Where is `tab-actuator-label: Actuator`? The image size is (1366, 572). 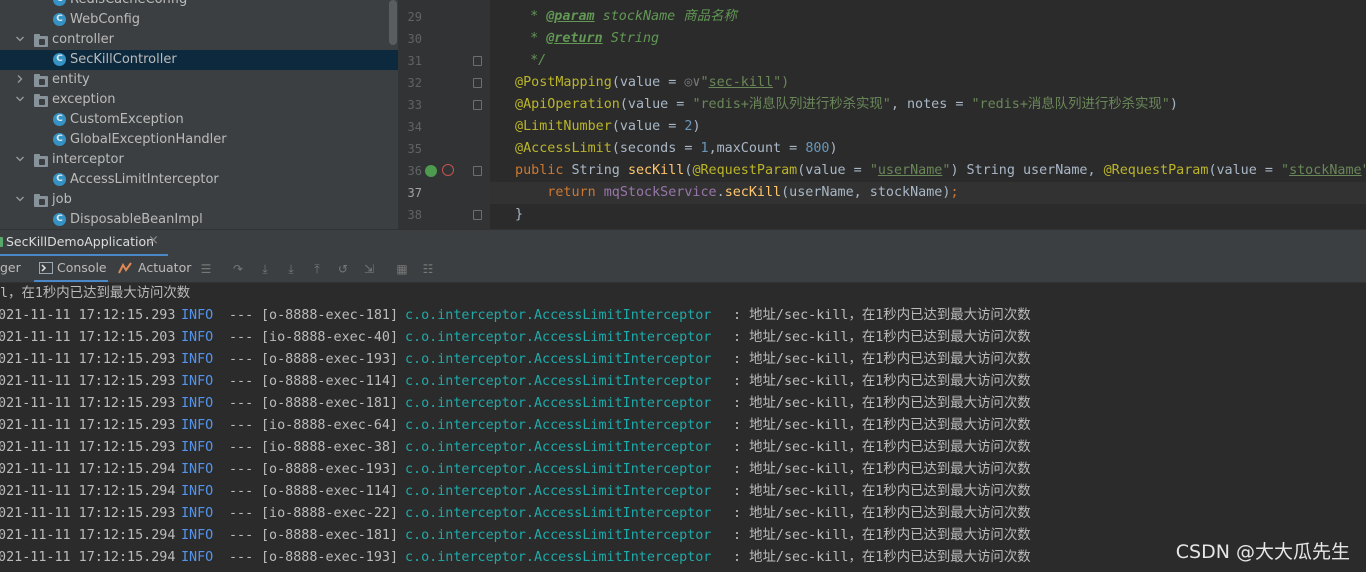 tab-actuator-label: Actuator is located at coordinates (165, 267).